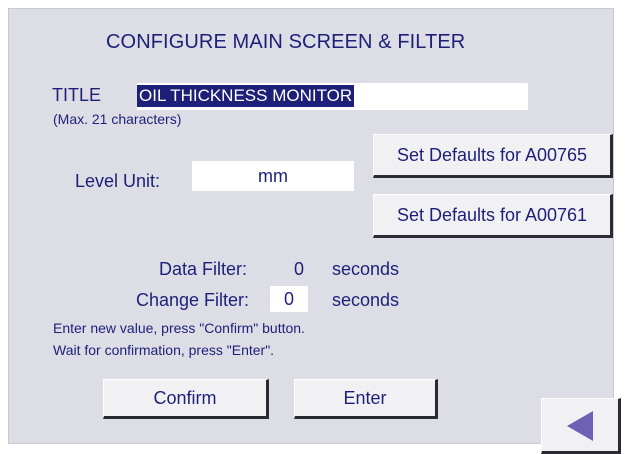 The image size is (629, 454). I want to click on change-filter-label: Change Filter:, so click(193, 300).